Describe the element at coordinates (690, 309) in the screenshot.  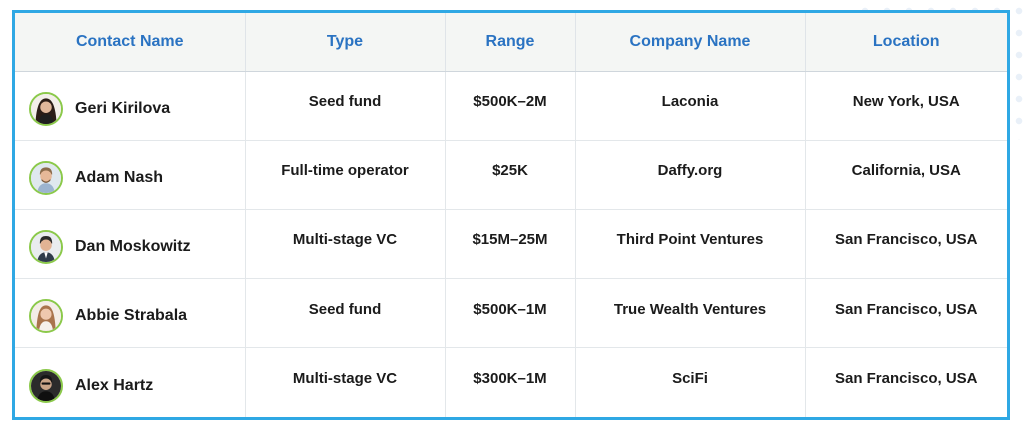
I see `company-value: True Wealth Ventures` at that location.